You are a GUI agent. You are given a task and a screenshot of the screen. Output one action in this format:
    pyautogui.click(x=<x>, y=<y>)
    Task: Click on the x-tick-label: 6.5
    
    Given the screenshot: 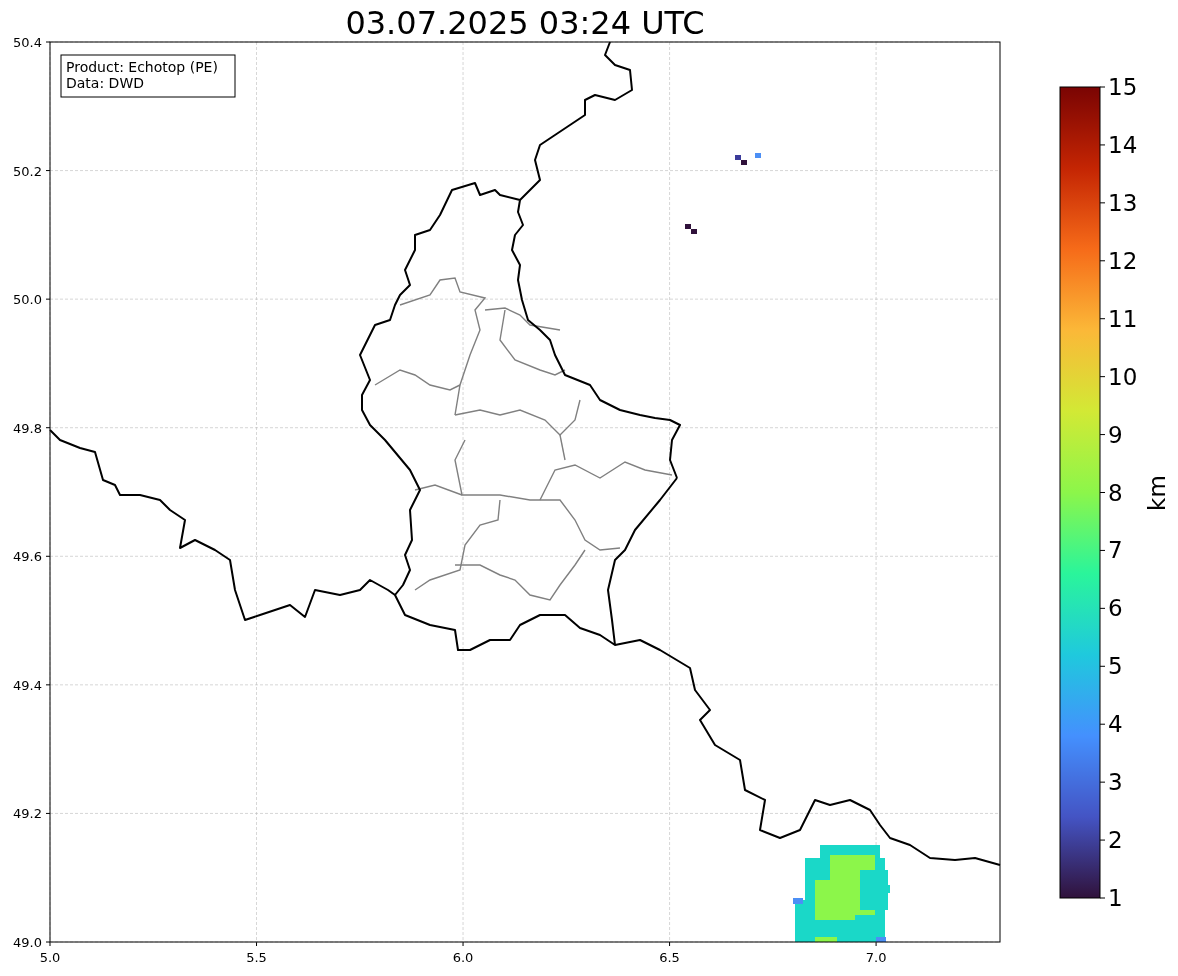 What is the action you would take?
    pyautogui.click(x=669, y=957)
    